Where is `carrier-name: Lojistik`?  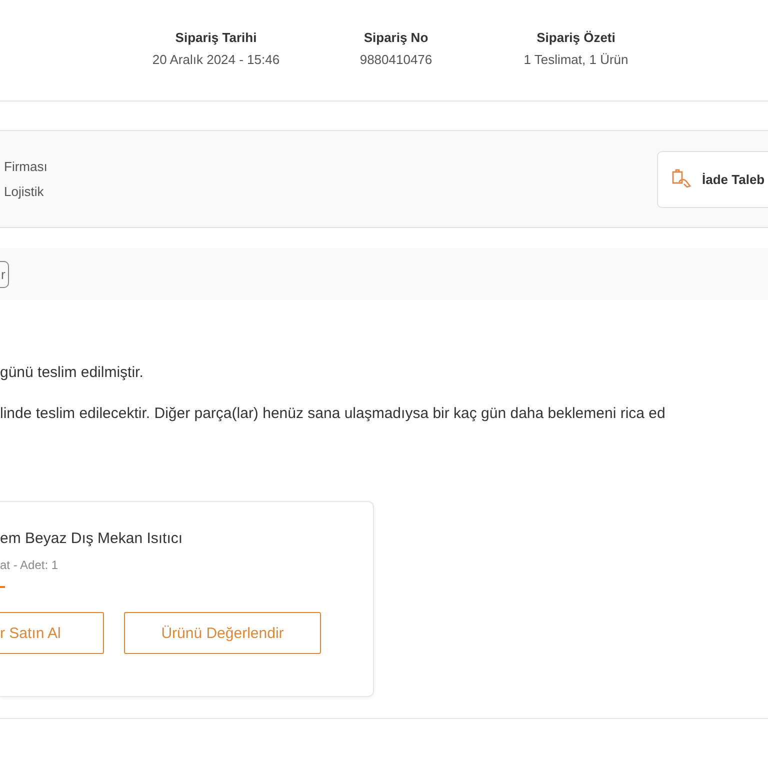
carrier-name: Lojistik is located at coordinates (24, 191).